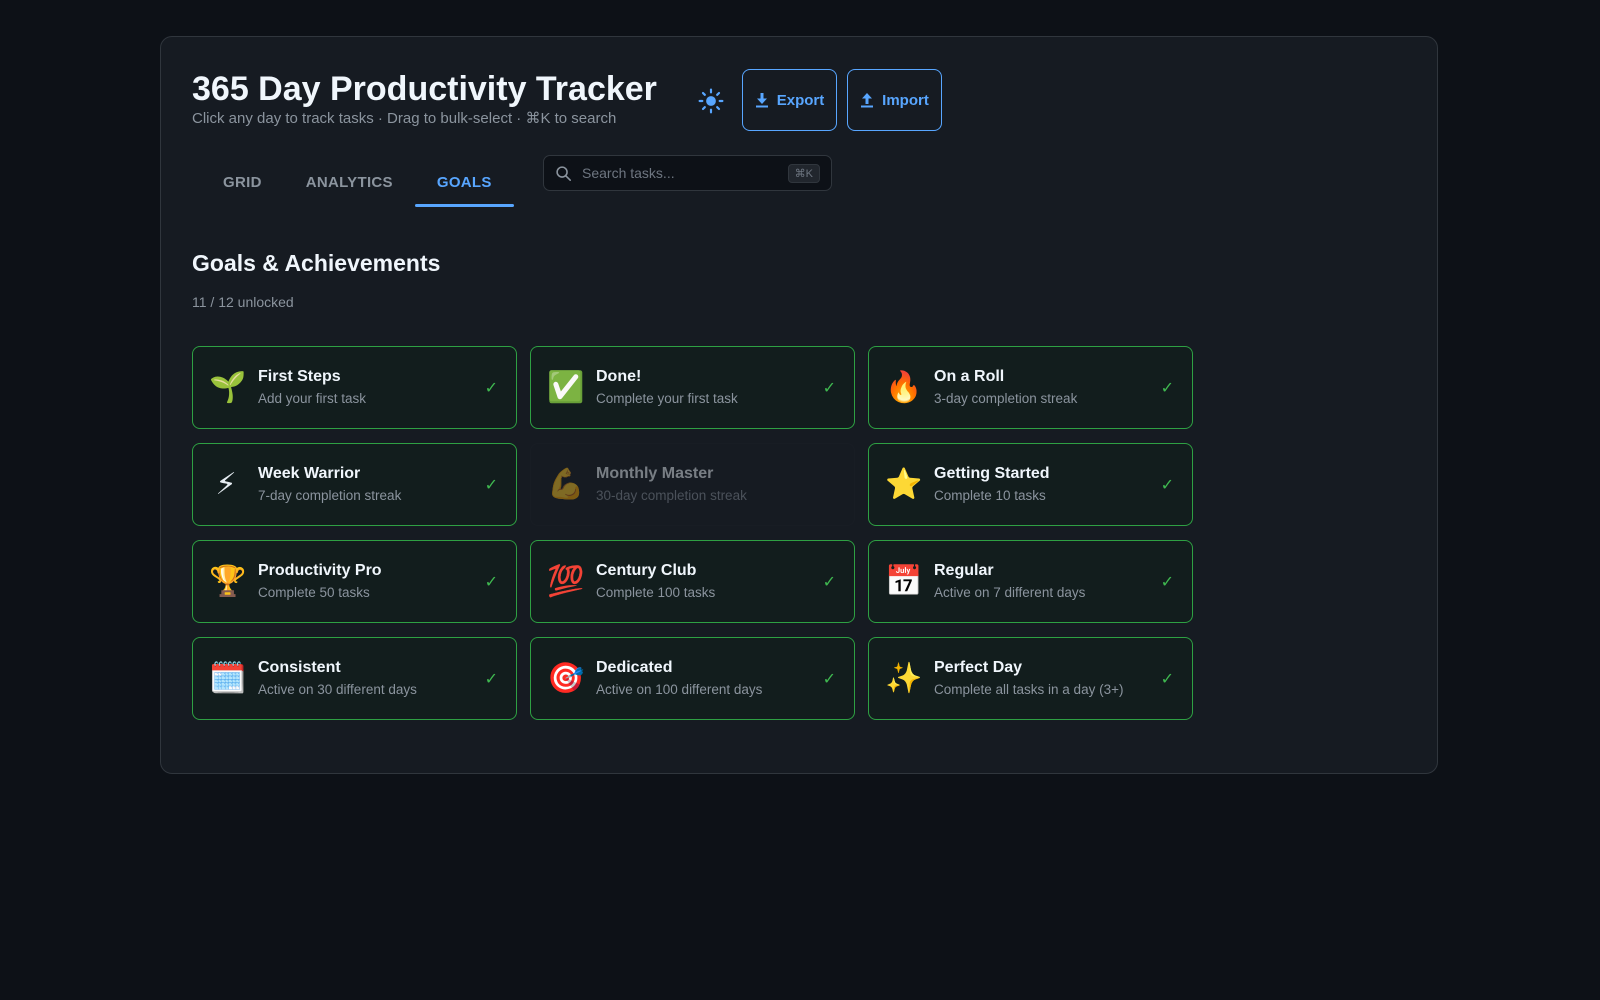 The height and width of the screenshot is (1000, 1600). What do you see at coordinates (655, 473) in the screenshot?
I see `achievement-name: Monthly Master` at bounding box center [655, 473].